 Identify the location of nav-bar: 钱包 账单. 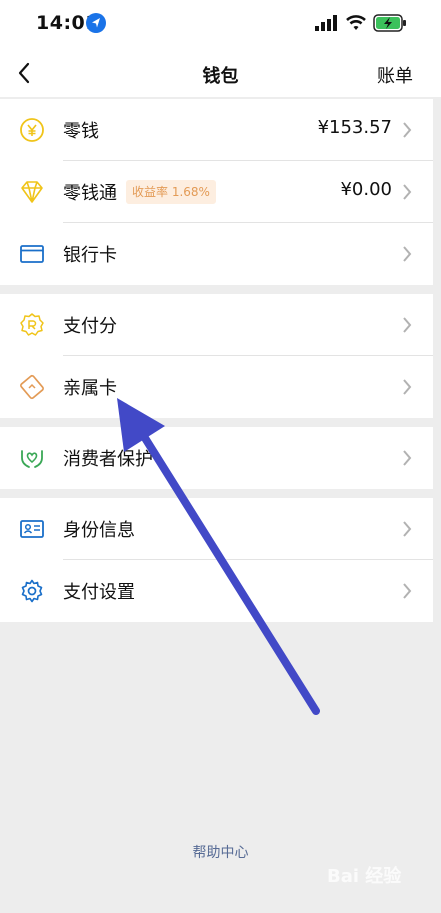
(220, 73).